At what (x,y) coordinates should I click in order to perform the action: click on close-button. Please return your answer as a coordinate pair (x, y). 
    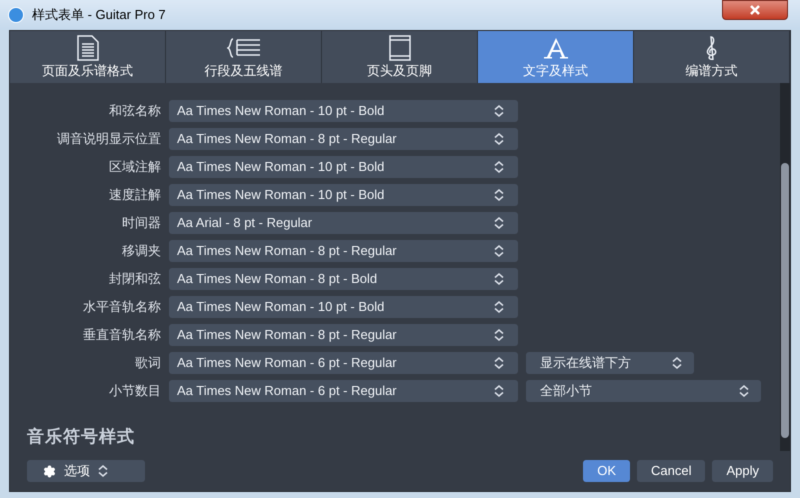
    Looking at the image, I should click on (755, 10).